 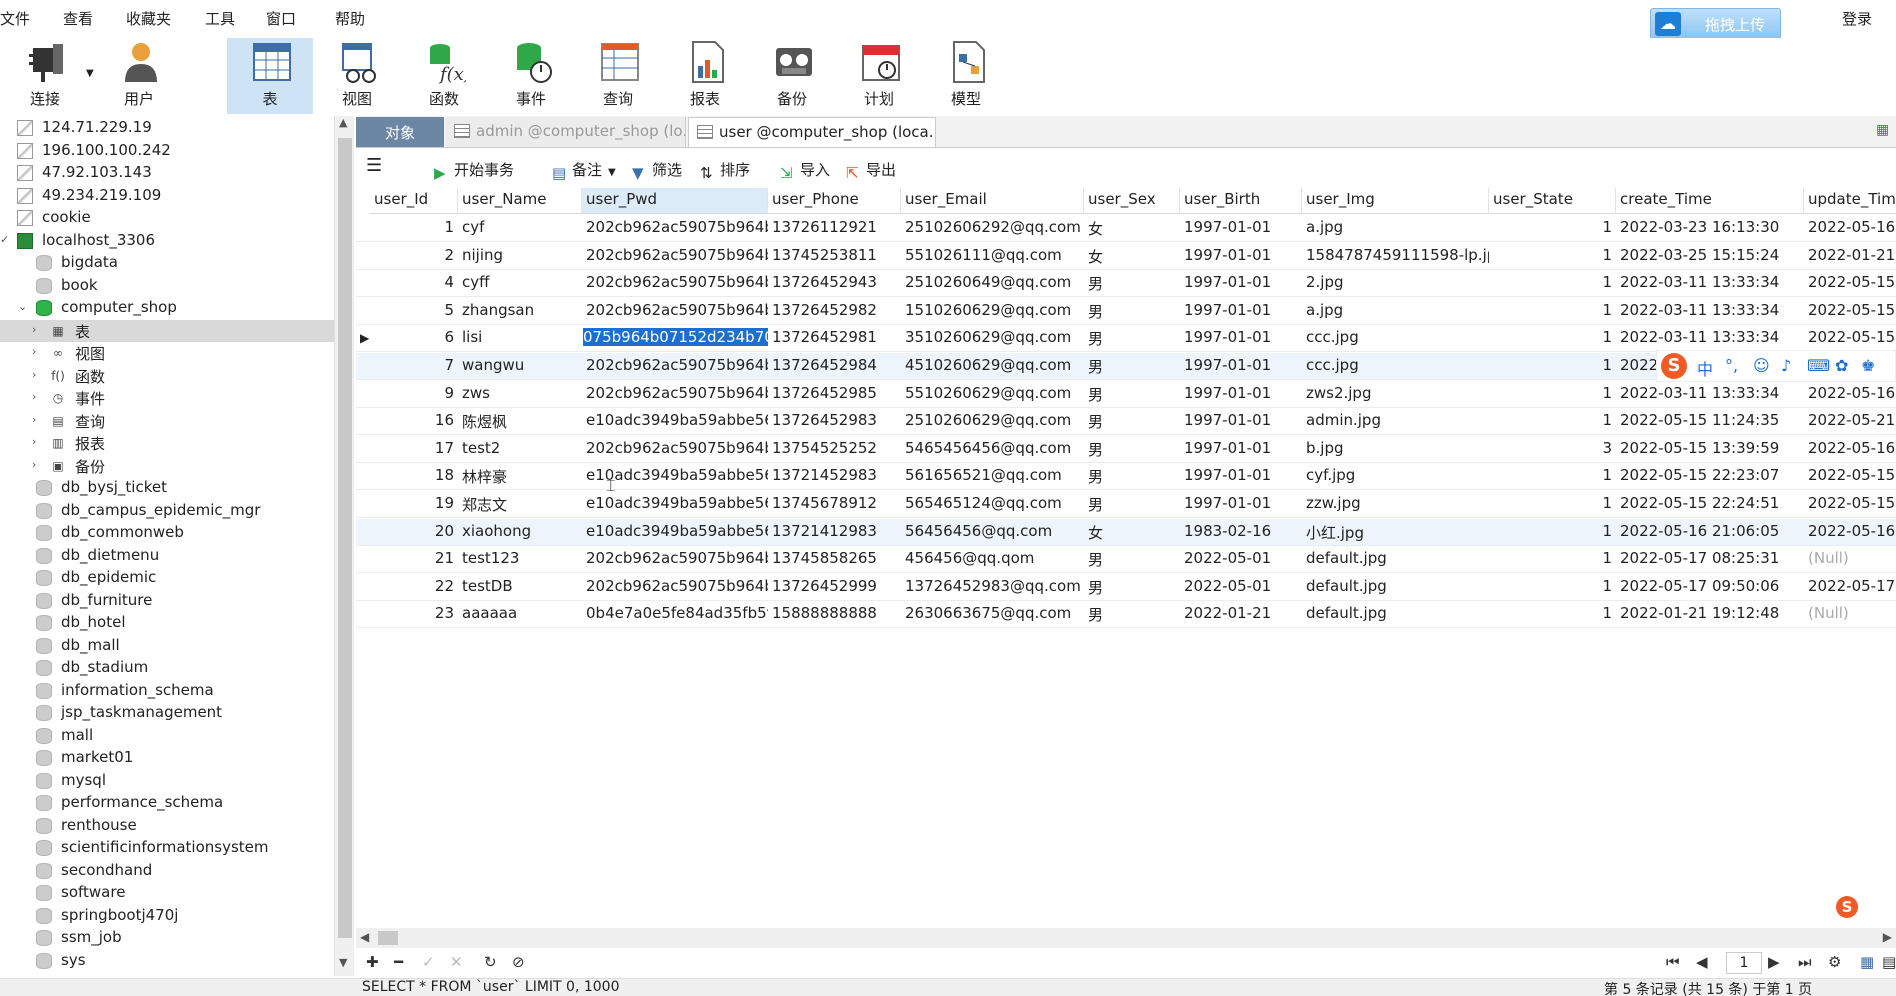 What do you see at coordinates (167, 286) in the screenshot?
I see `tree-item: book` at bounding box center [167, 286].